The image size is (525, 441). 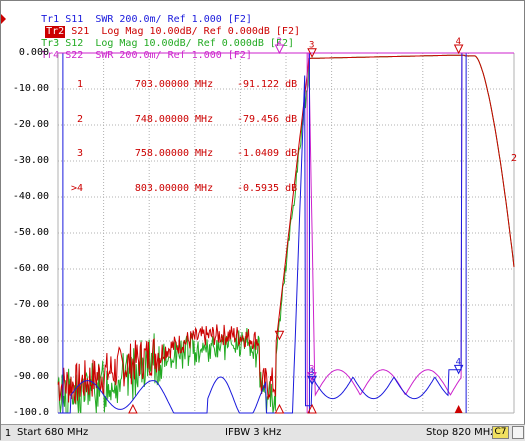 I want to click on start-frequency: Start 680 MHz, so click(x=52, y=432).